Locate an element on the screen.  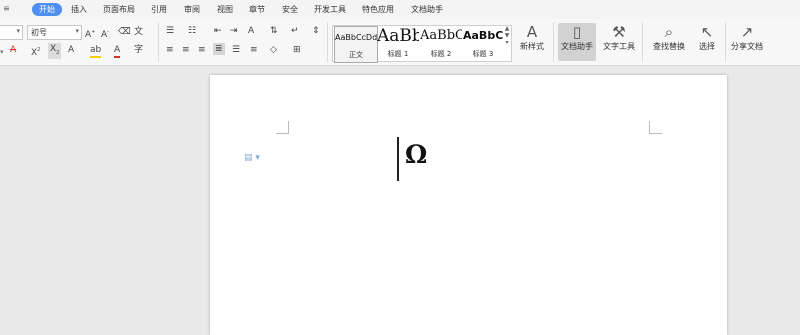
text-tools-button: ⚒ 文字工具 is located at coordinates (619, 42).